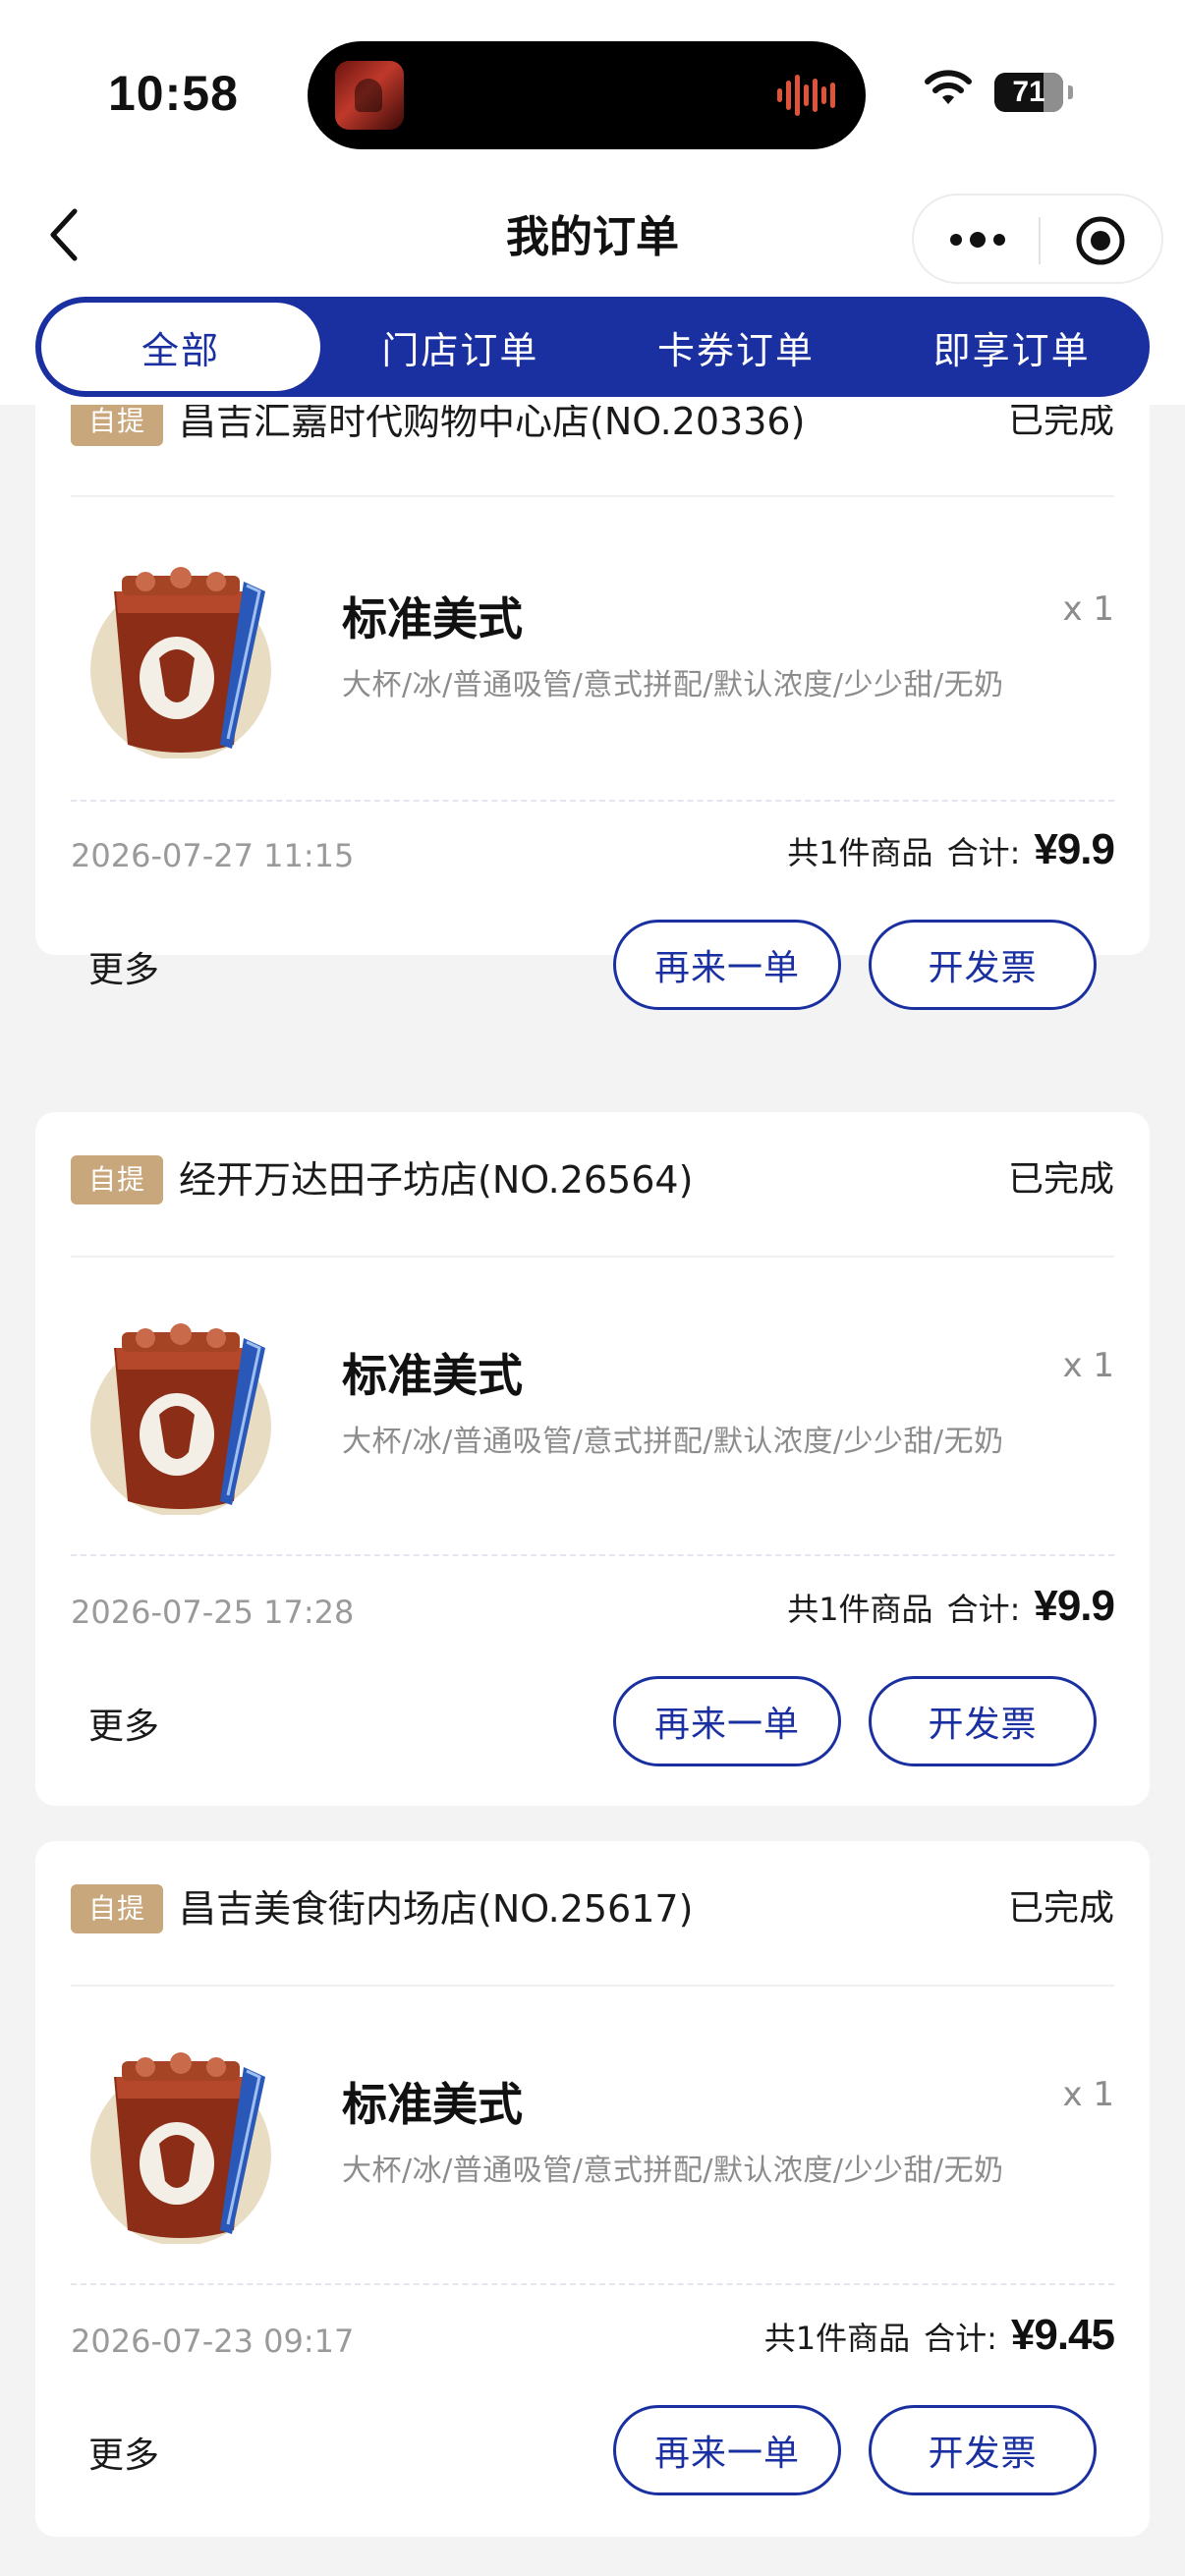  I want to click on order-total: 共1件商品 合计: ¥9.45, so click(939, 2335).